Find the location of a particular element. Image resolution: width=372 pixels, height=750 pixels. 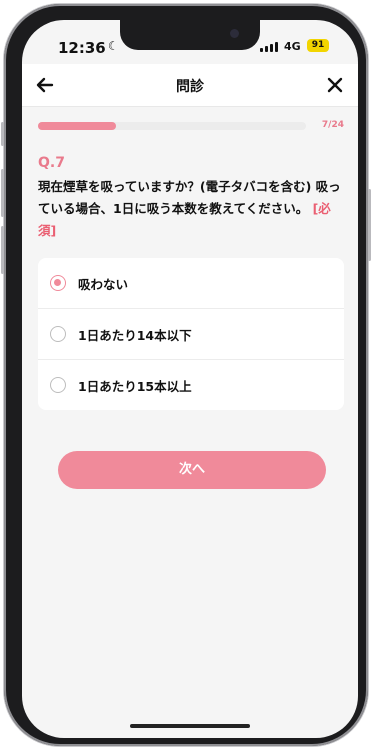

option-0: 吸わない is located at coordinates (191, 283).